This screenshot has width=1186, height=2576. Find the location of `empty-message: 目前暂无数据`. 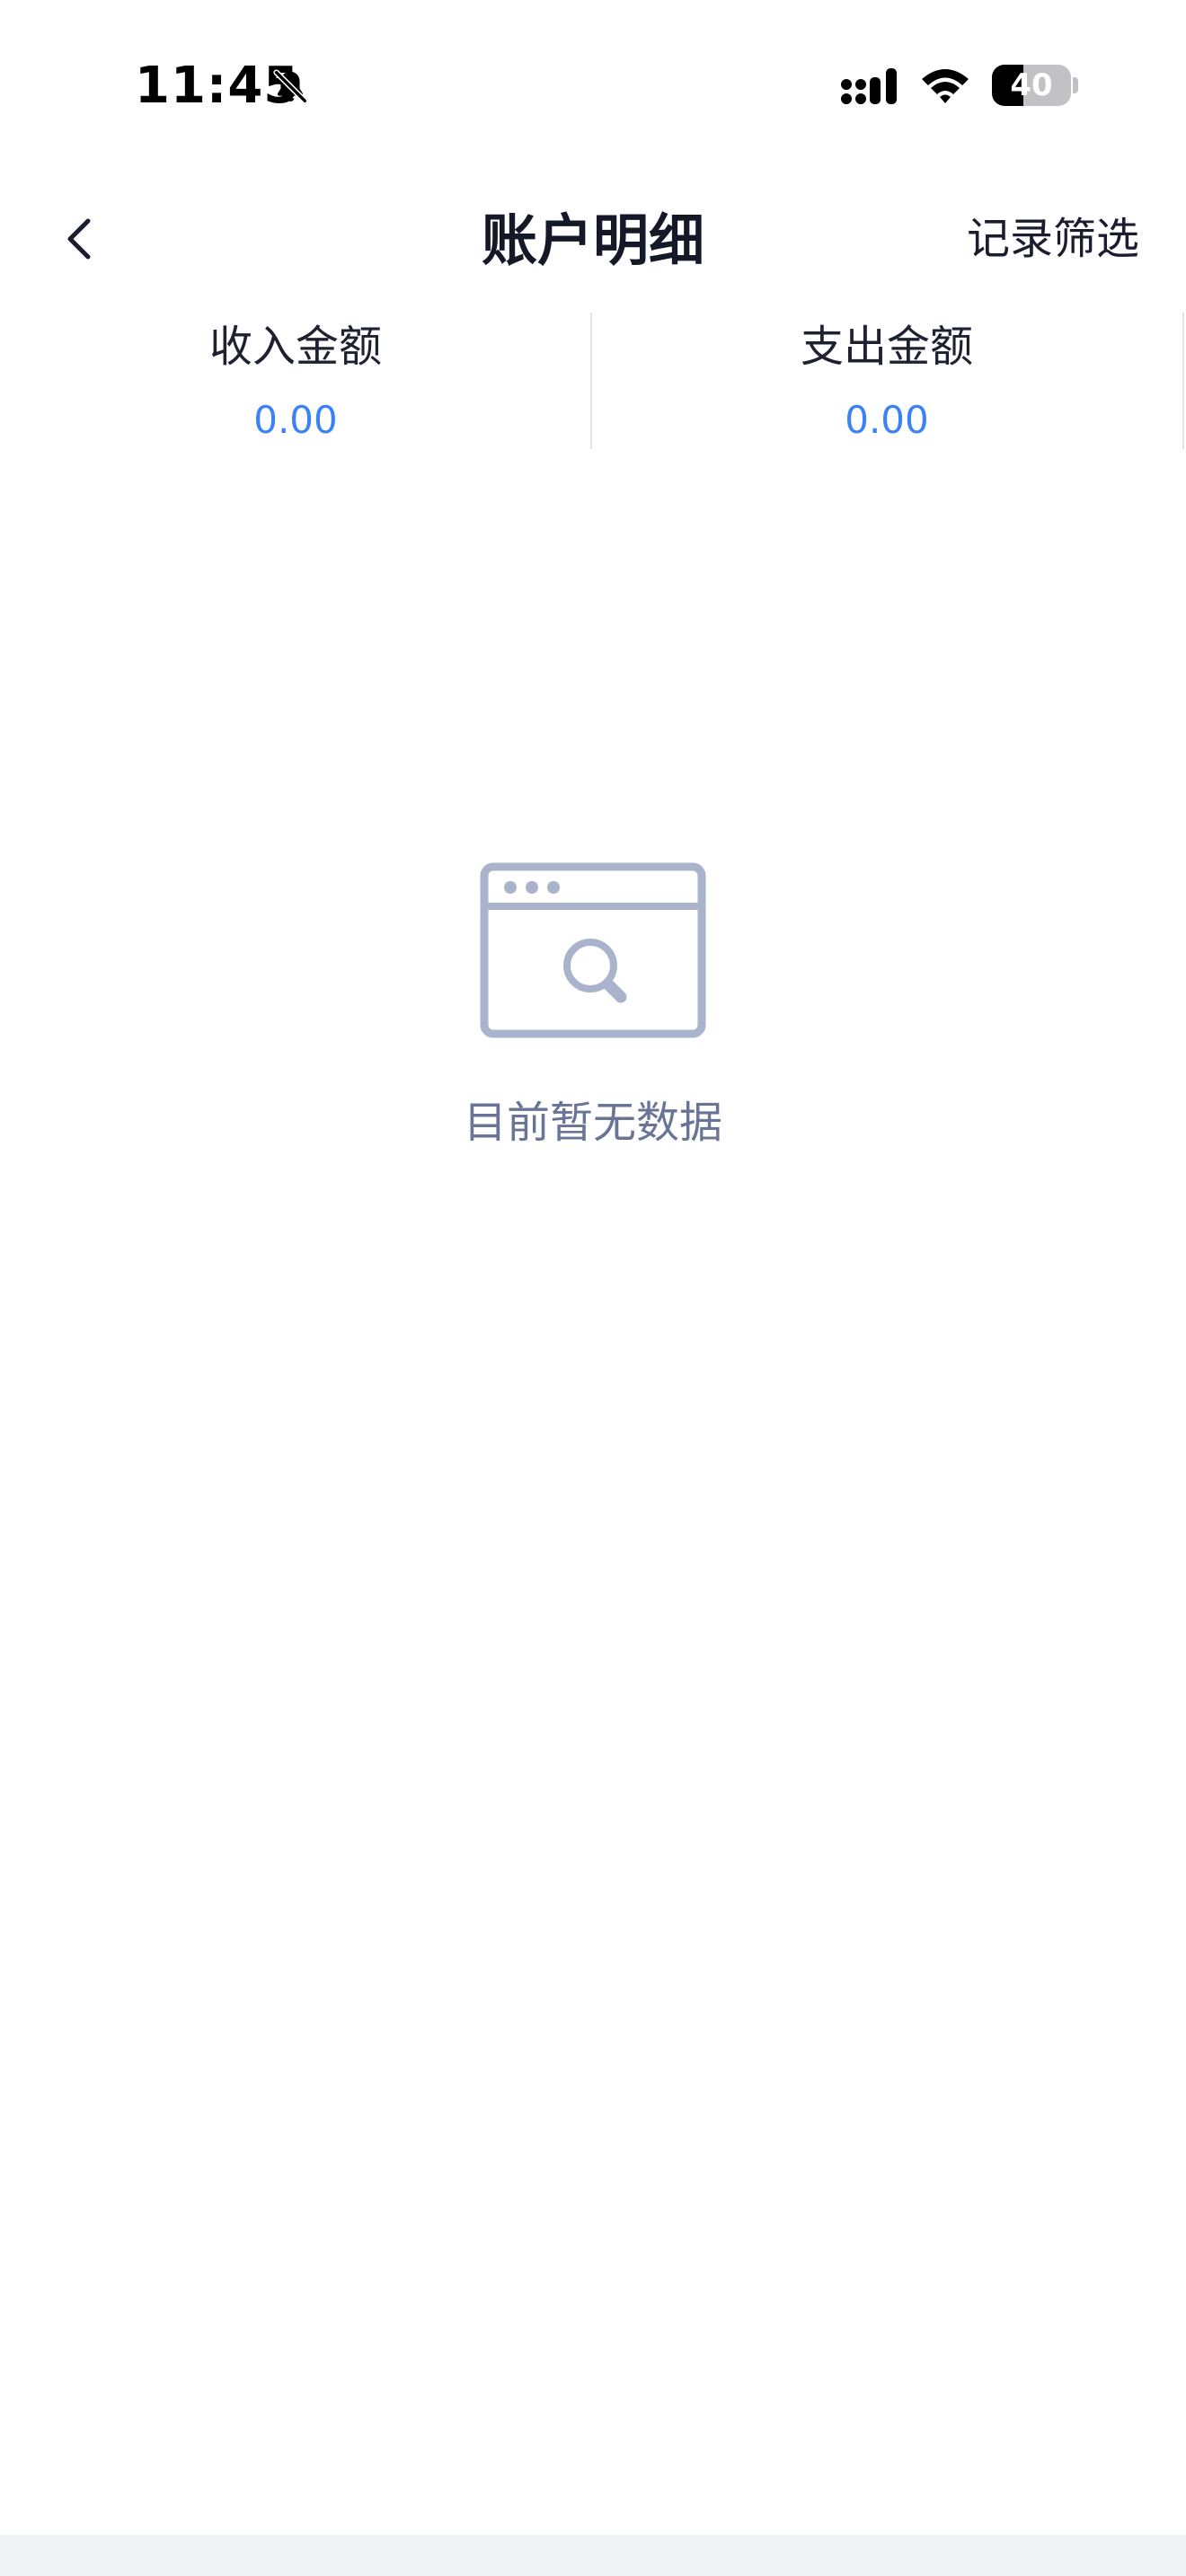

empty-message: 目前暂无数据 is located at coordinates (592, 1123).